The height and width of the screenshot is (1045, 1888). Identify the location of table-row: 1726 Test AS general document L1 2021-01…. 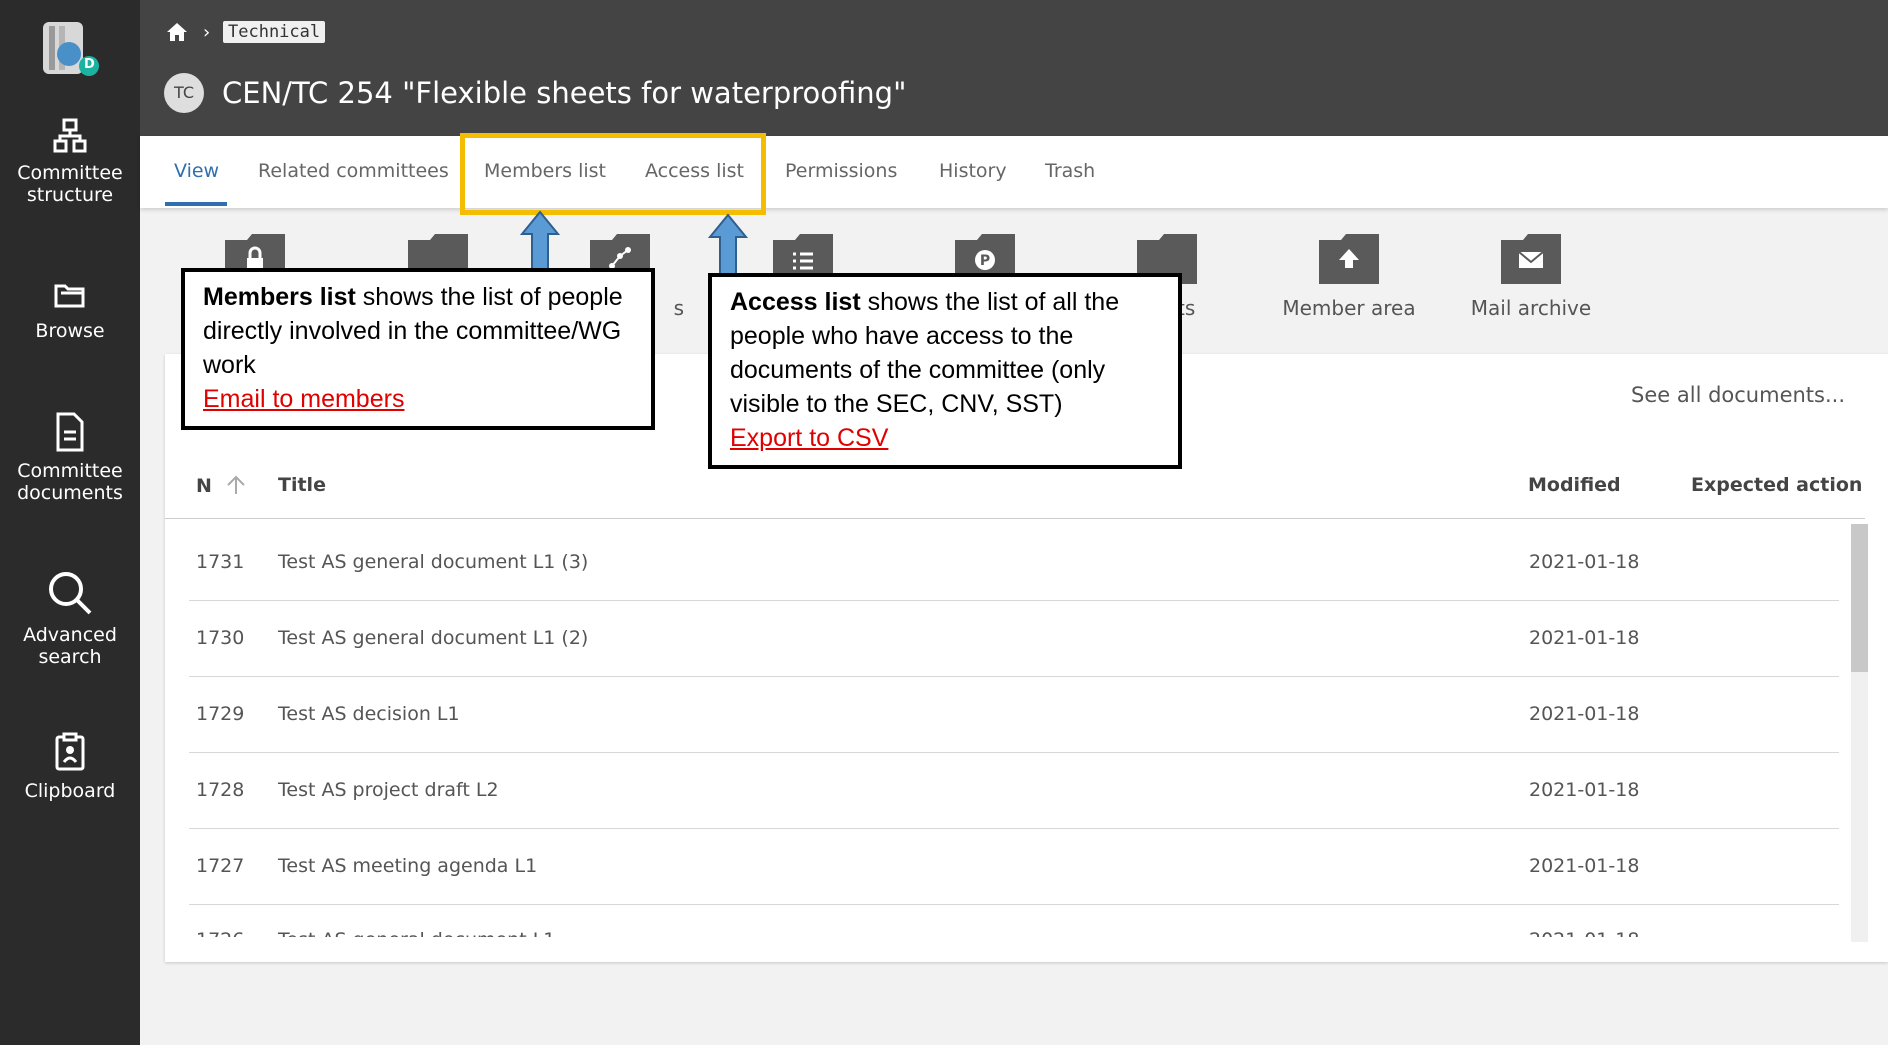
(1014, 921).